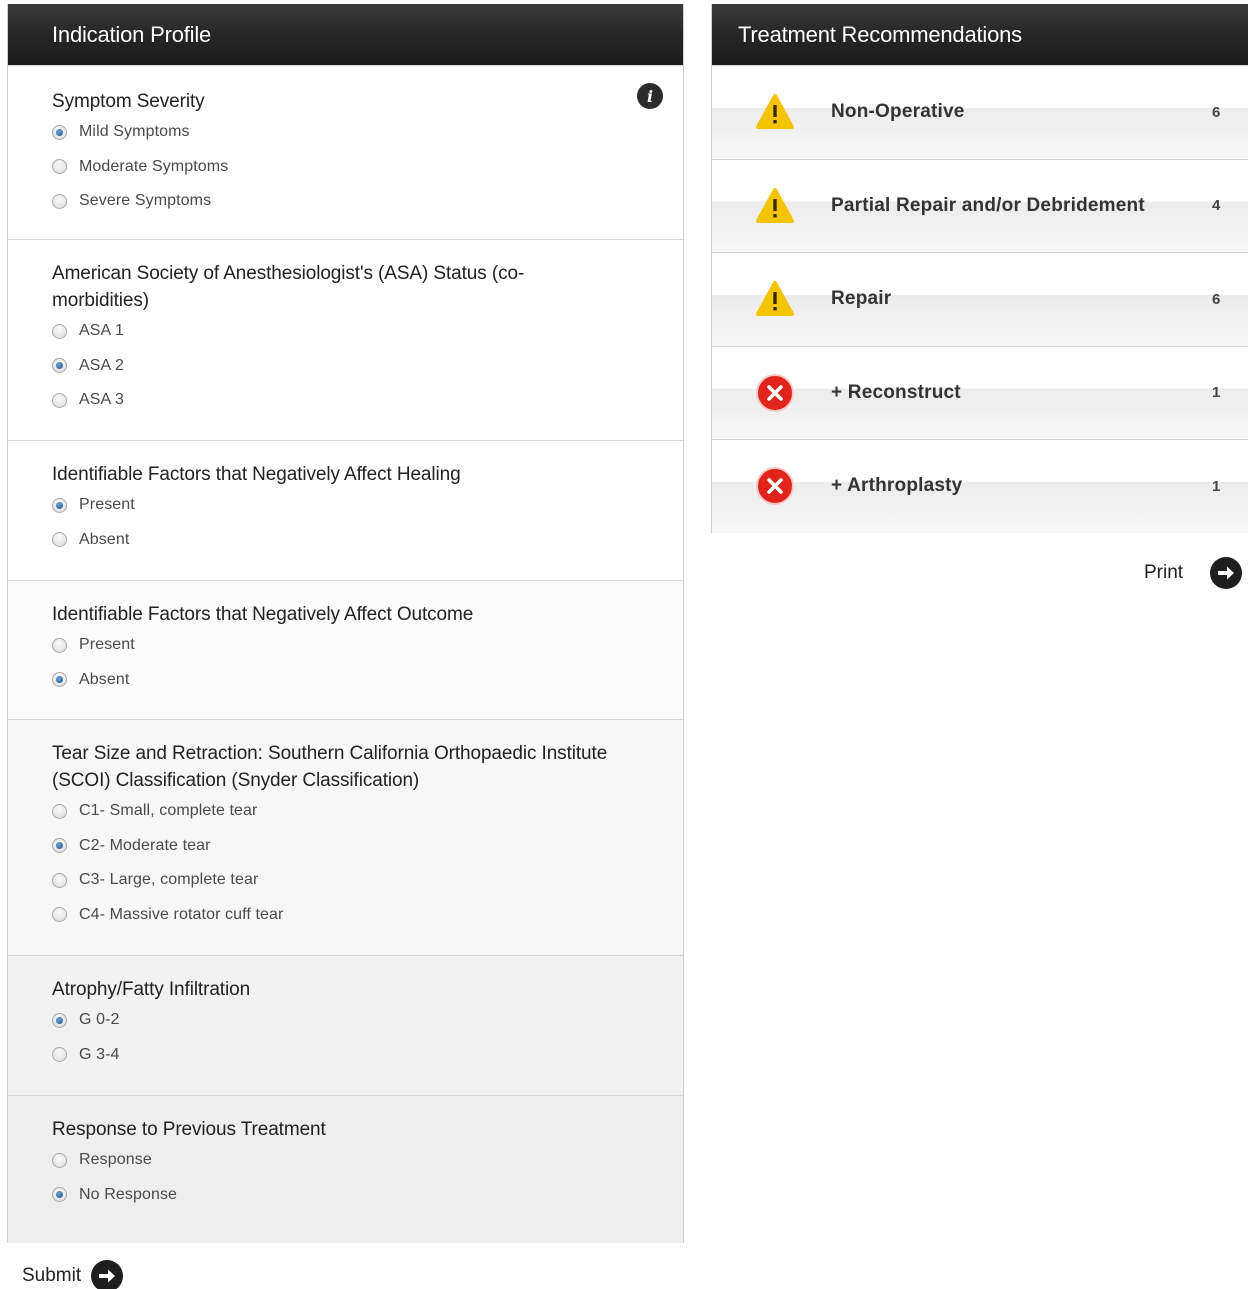 The width and height of the screenshot is (1248, 1289). What do you see at coordinates (1164, 572) in the screenshot?
I see `print-label: Print` at bounding box center [1164, 572].